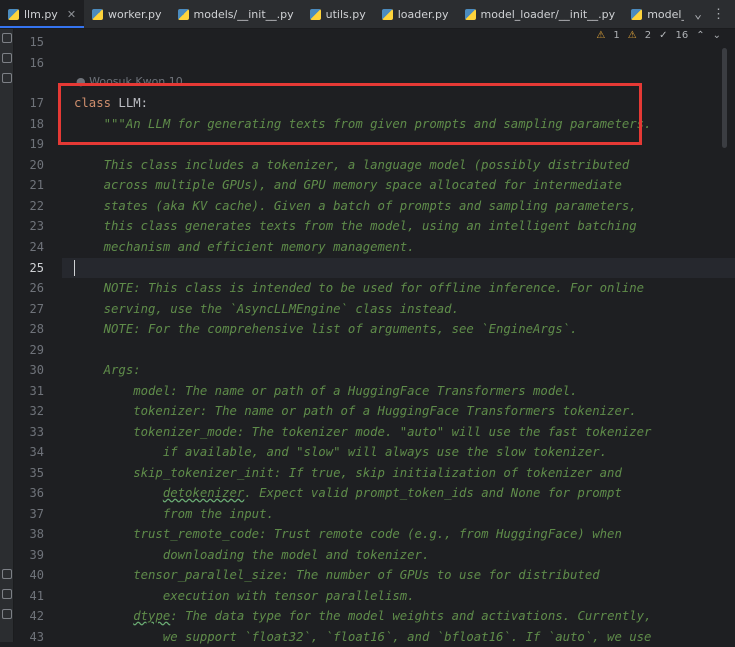 The width and height of the screenshot is (735, 647). Describe the element at coordinates (415, 14) in the screenshot. I see `tab-loader-py: loader.py` at that location.